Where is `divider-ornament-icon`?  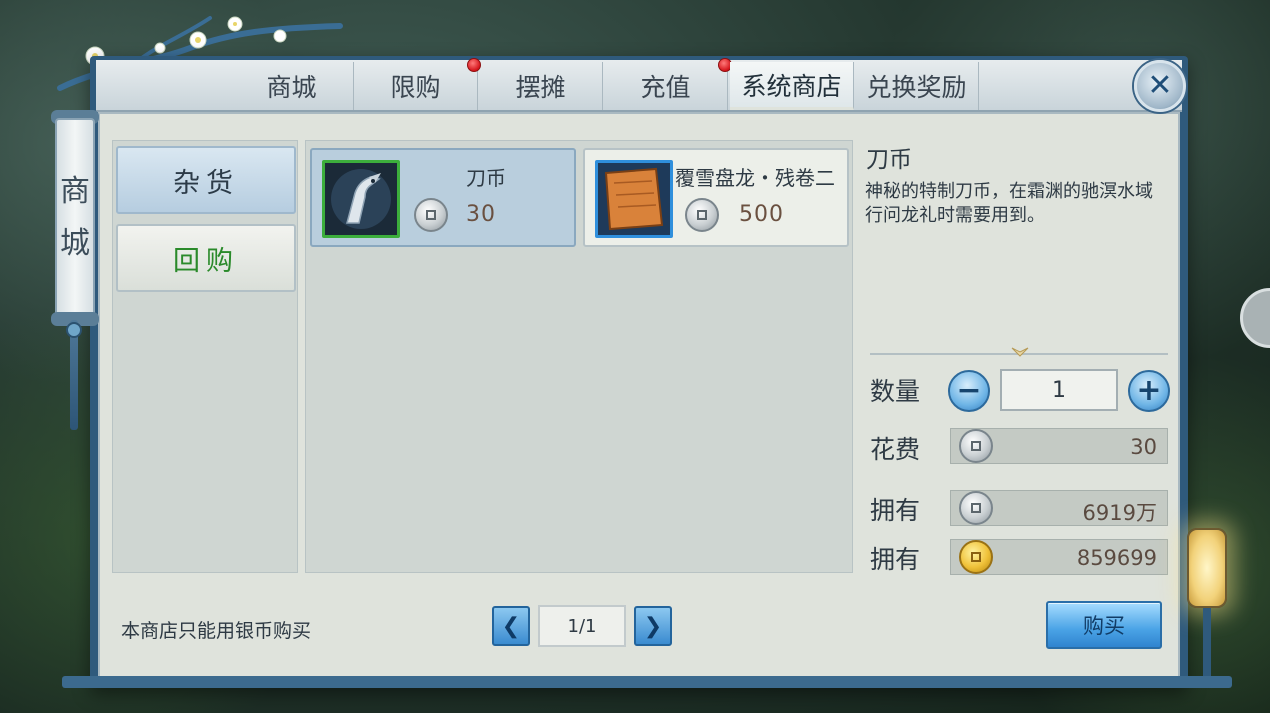 divider-ornament-icon is located at coordinates (1020, 352).